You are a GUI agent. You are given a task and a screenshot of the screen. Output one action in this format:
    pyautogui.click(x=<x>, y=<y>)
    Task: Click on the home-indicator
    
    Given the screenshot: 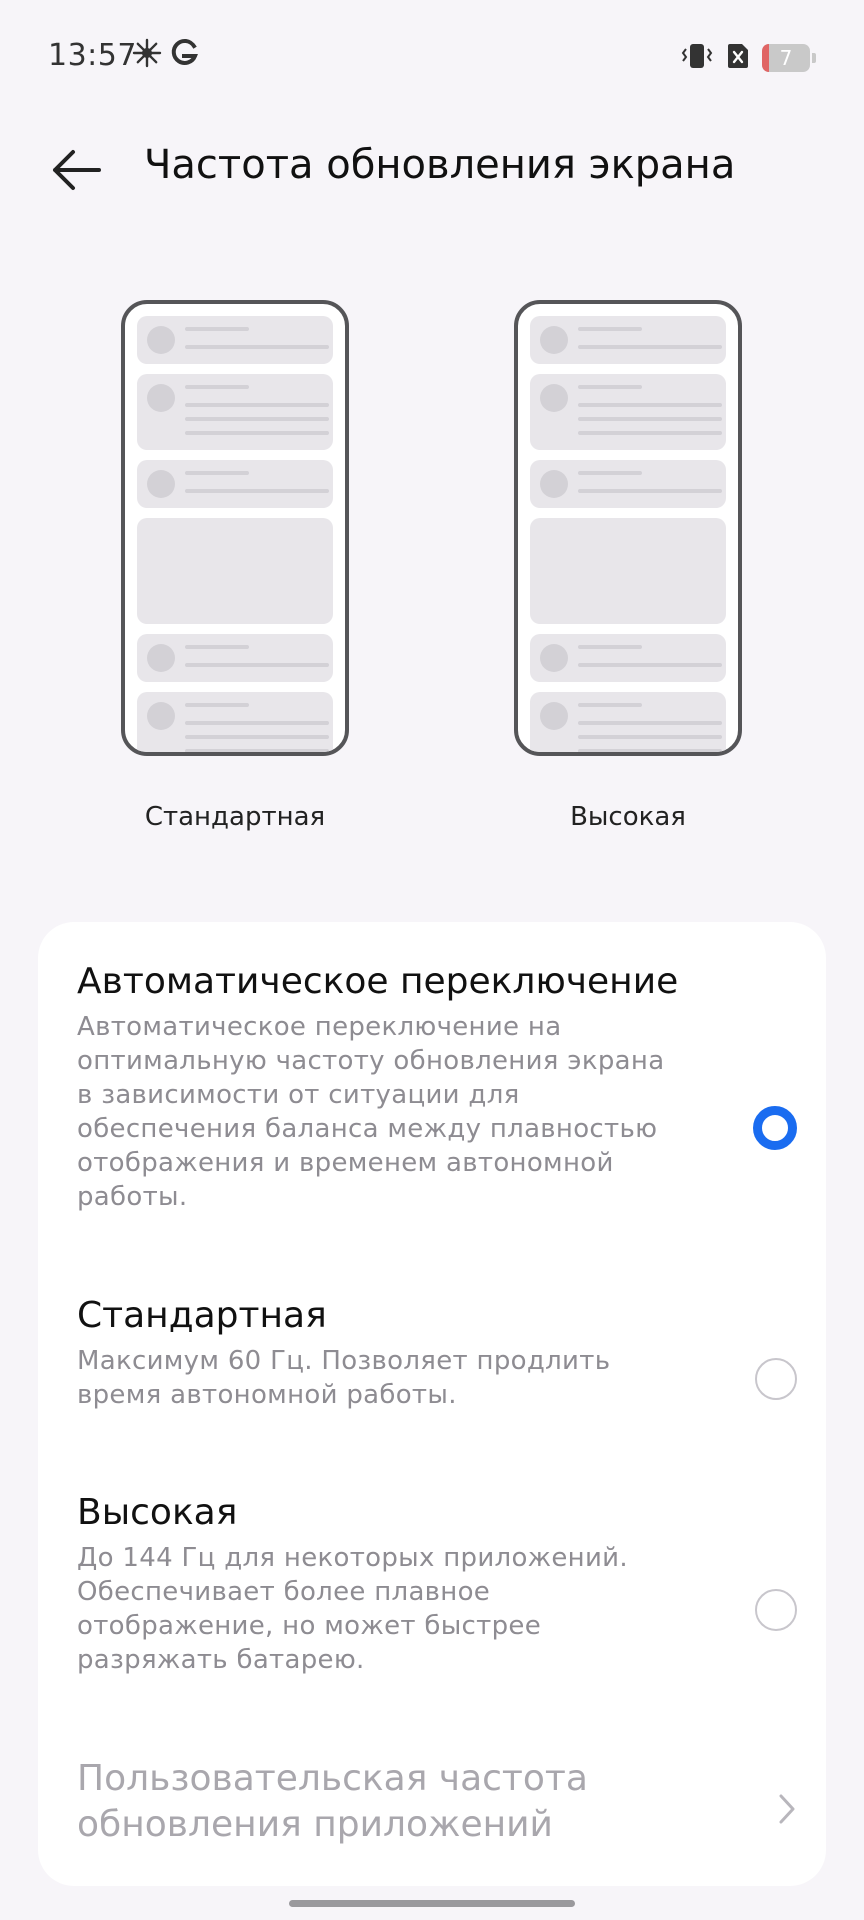 What is the action you would take?
    pyautogui.click(x=432, y=1903)
    